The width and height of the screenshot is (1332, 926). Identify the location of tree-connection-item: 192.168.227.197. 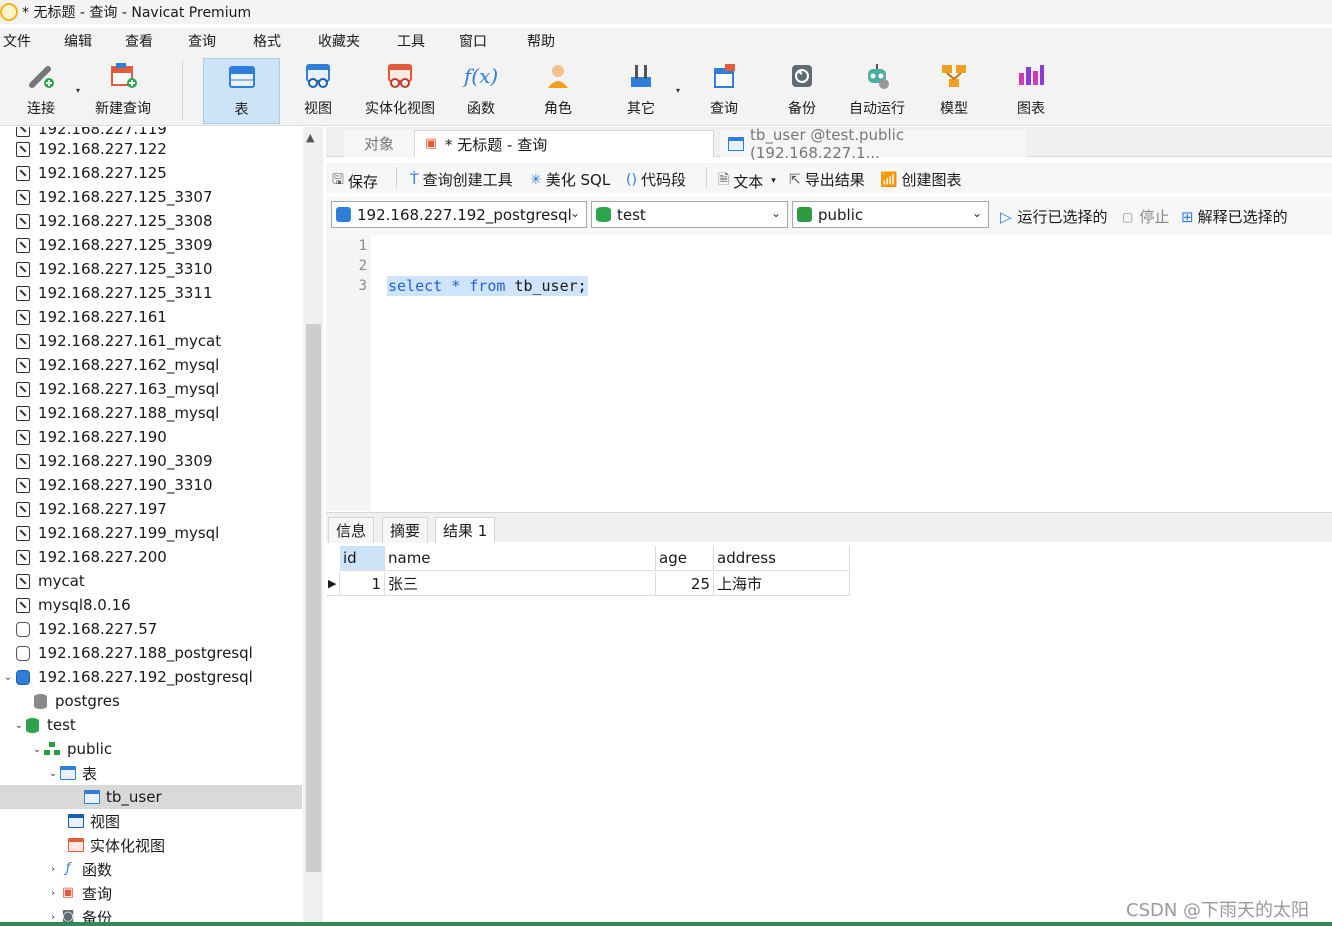
(151, 509).